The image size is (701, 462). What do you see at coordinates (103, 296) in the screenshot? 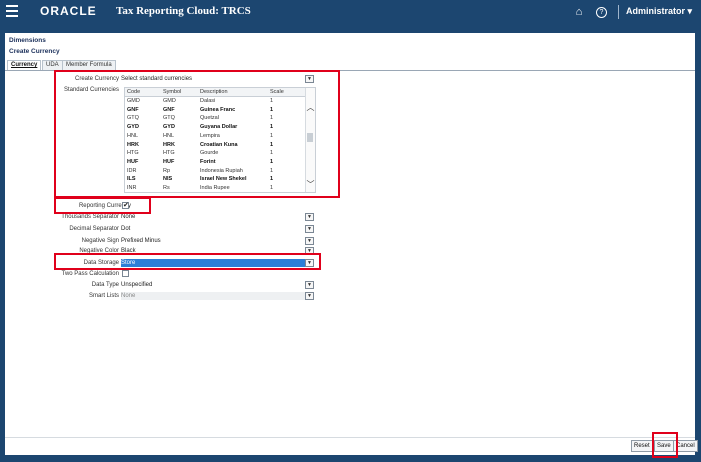
I see `smart-lists-label: Smart Lists` at bounding box center [103, 296].